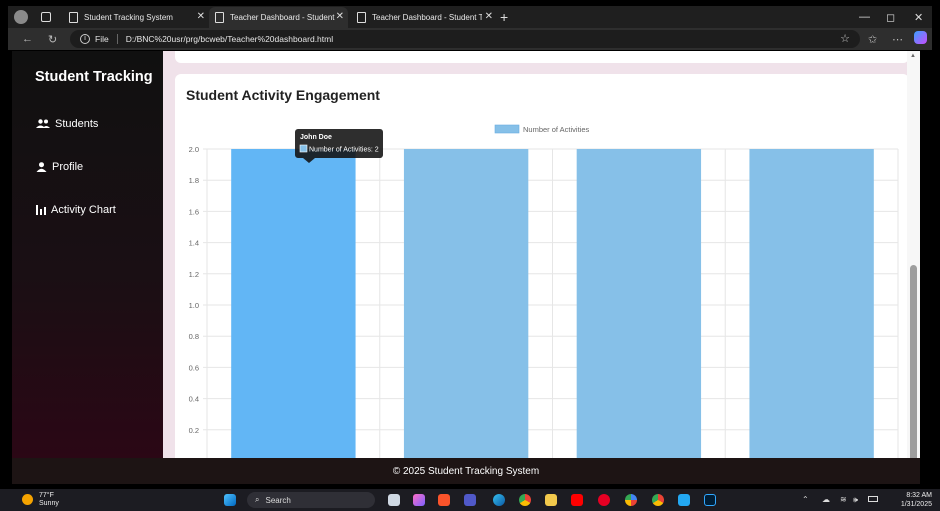 The height and width of the screenshot is (511, 940). I want to click on favorite-star-icon: ☆, so click(845, 38).